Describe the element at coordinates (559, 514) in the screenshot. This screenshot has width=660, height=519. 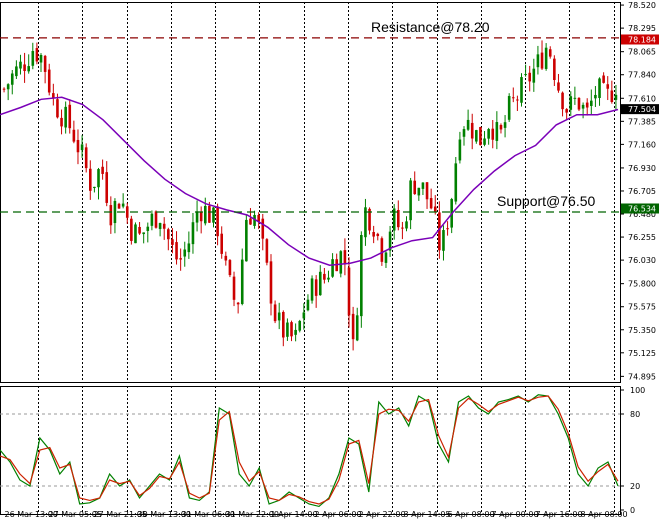
I see `x-tick-label: 7 Apr 16:00` at that location.